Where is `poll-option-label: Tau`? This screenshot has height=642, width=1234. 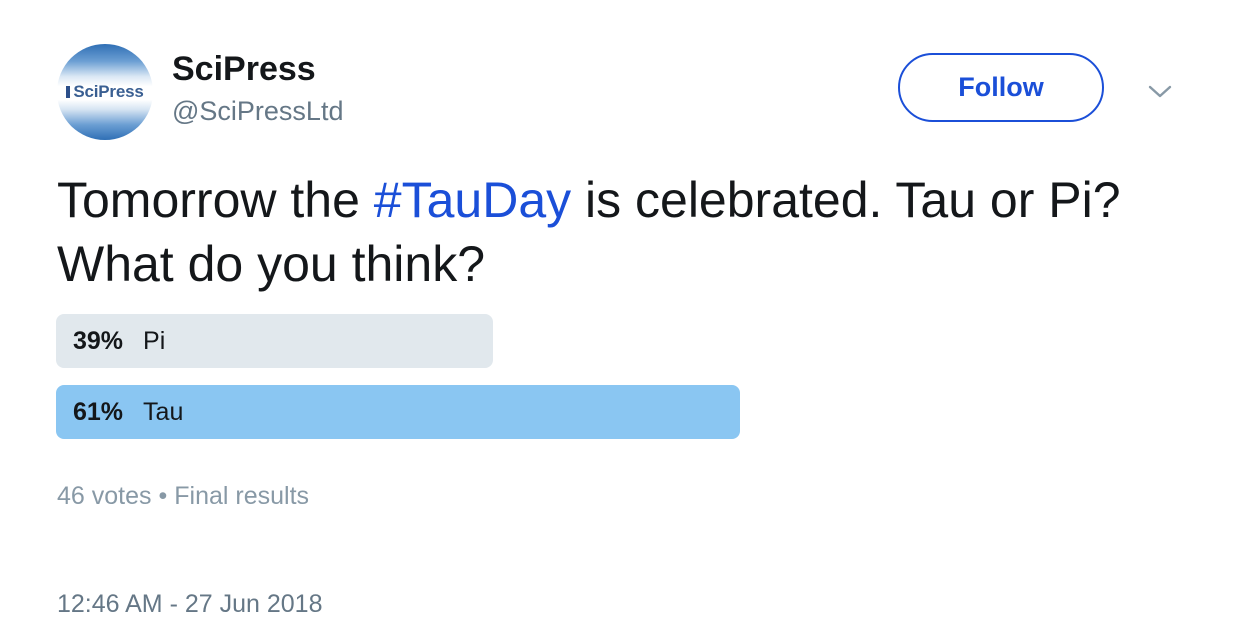
poll-option-label: Tau is located at coordinates (163, 411).